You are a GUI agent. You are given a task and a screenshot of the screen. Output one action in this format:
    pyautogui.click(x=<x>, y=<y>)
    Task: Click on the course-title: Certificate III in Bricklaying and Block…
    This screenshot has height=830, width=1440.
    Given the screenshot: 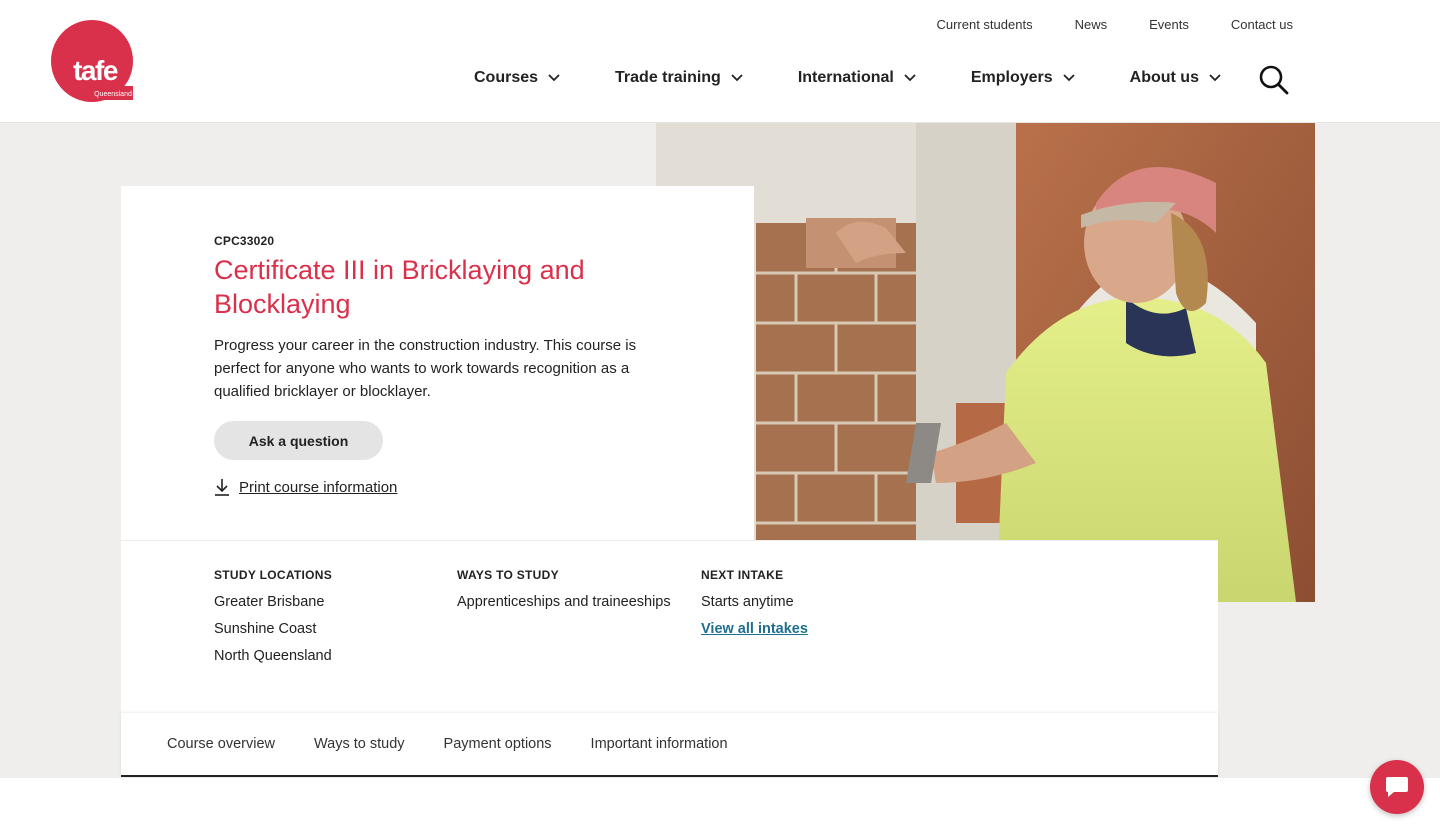 What is the action you would take?
    pyautogui.click(x=399, y=287)
    